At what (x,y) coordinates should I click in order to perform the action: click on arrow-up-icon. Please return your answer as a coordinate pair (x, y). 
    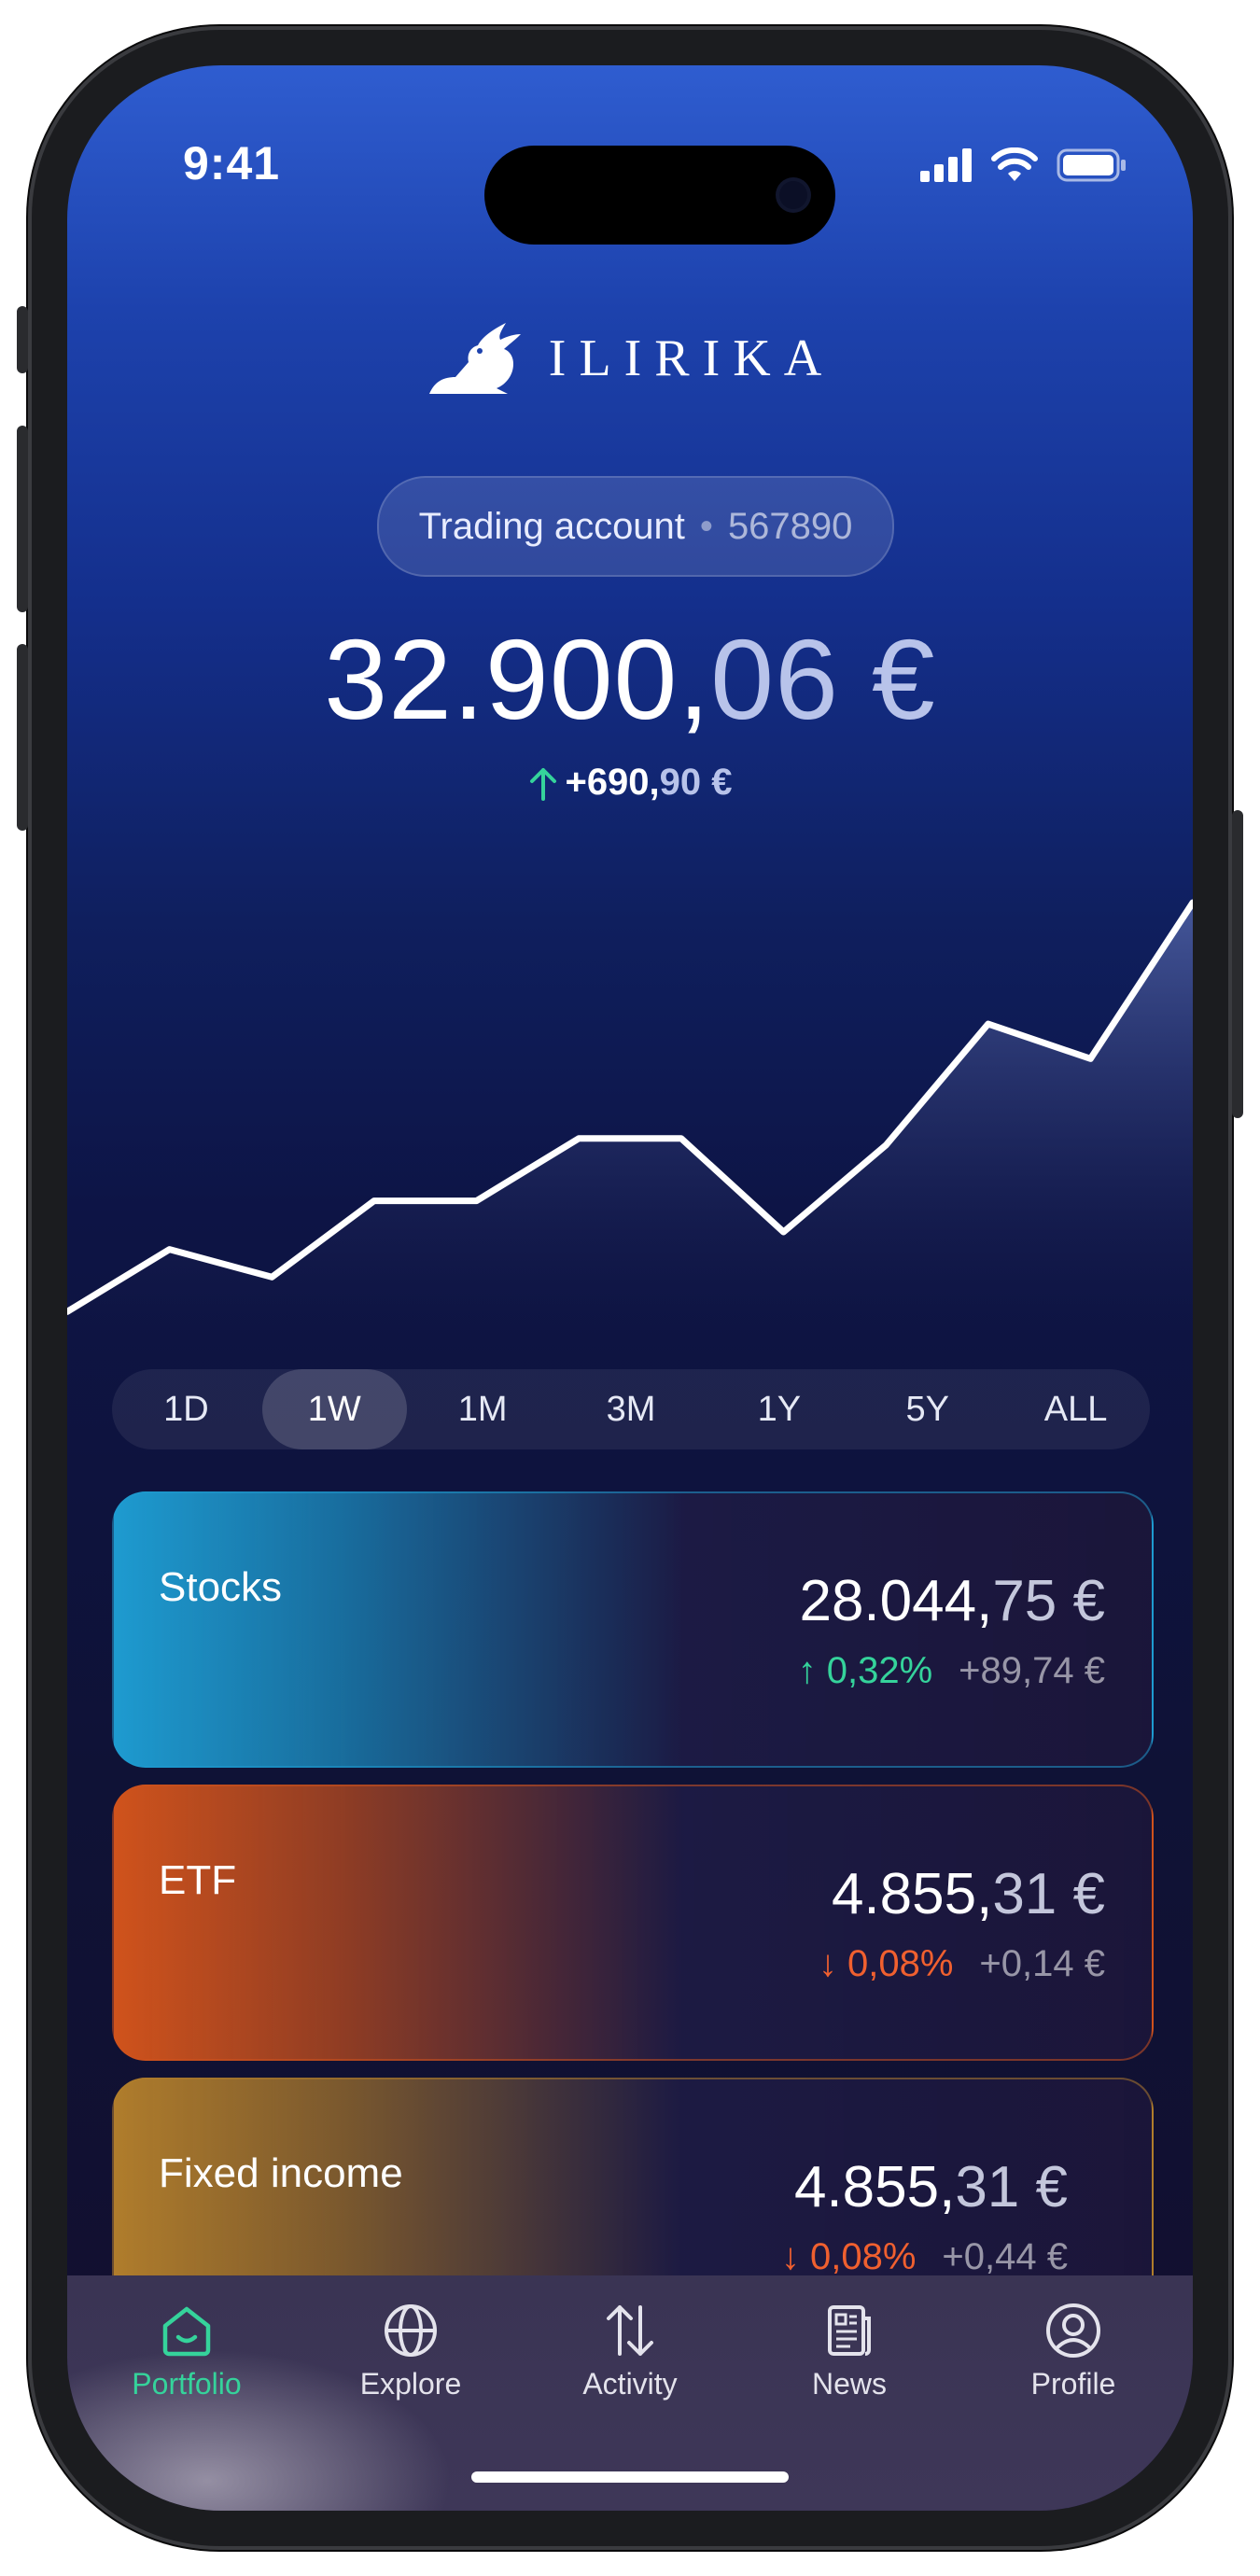
    Looking at the image, I should click on (543, 784).